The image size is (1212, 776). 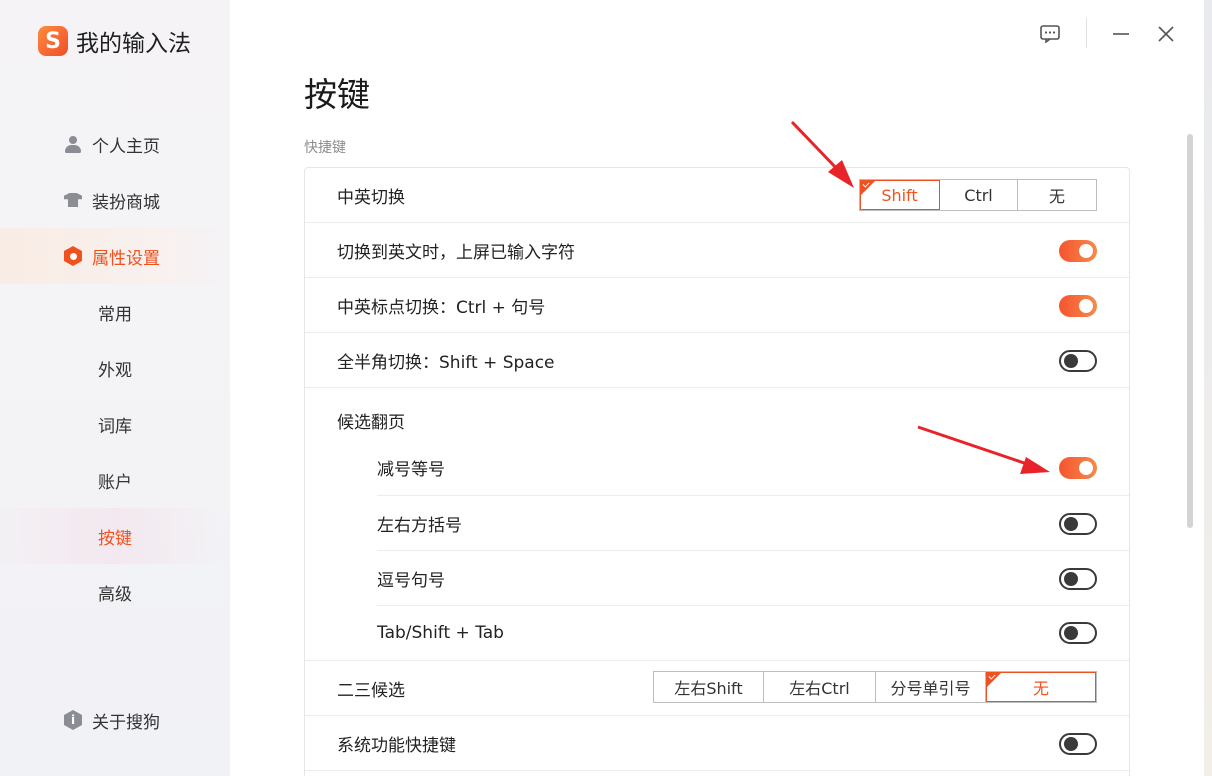 I want to click on person-icon, so click(x=73, y=144).